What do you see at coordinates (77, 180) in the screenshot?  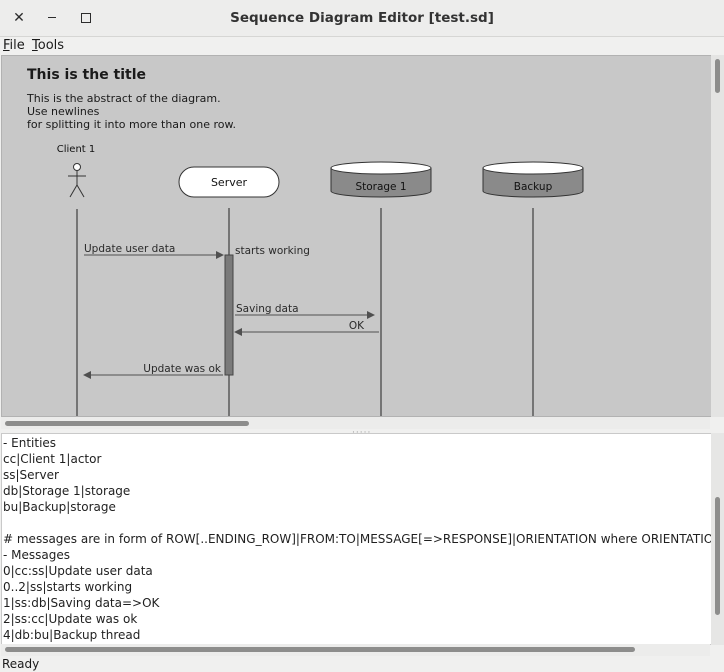 I see `actor-icon` at bounding box center [77, 180].